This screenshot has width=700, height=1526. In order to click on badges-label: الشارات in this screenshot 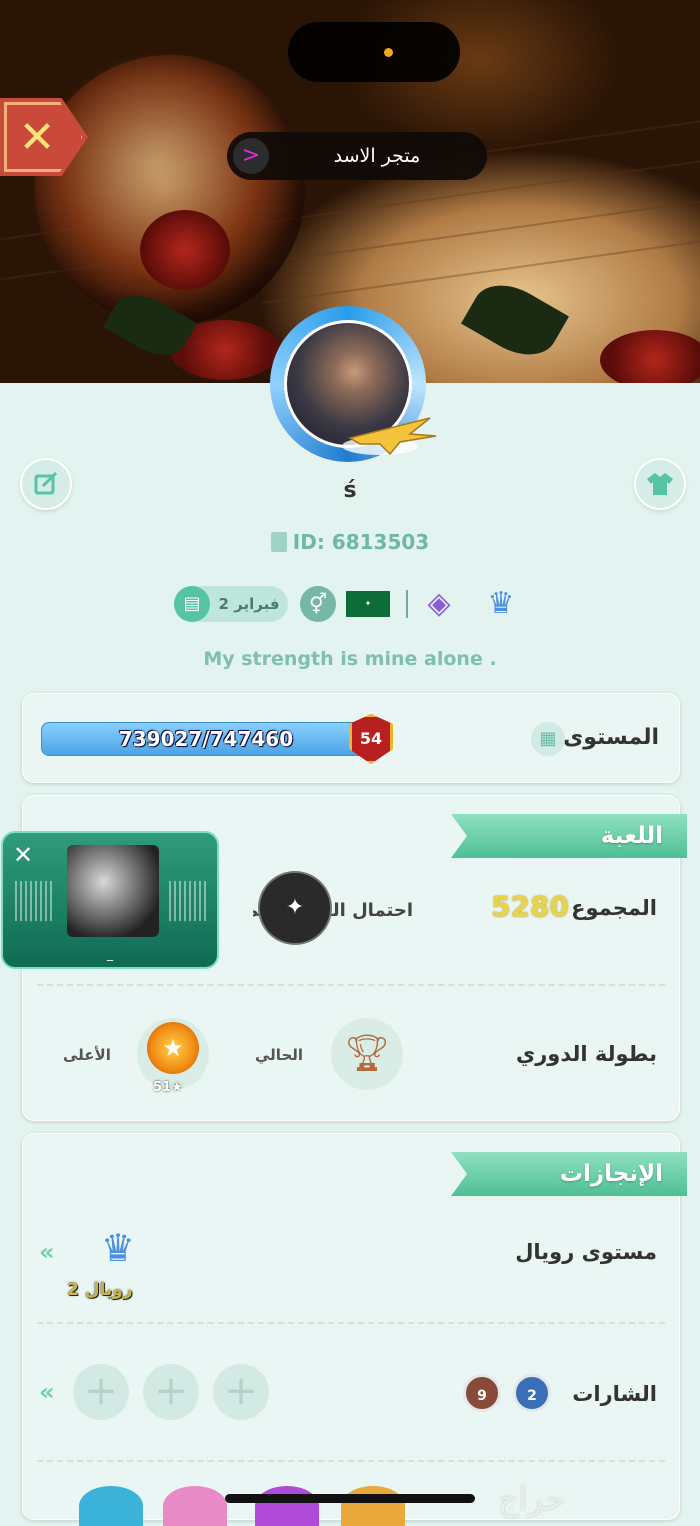, I will do `click(614, 1394)`.